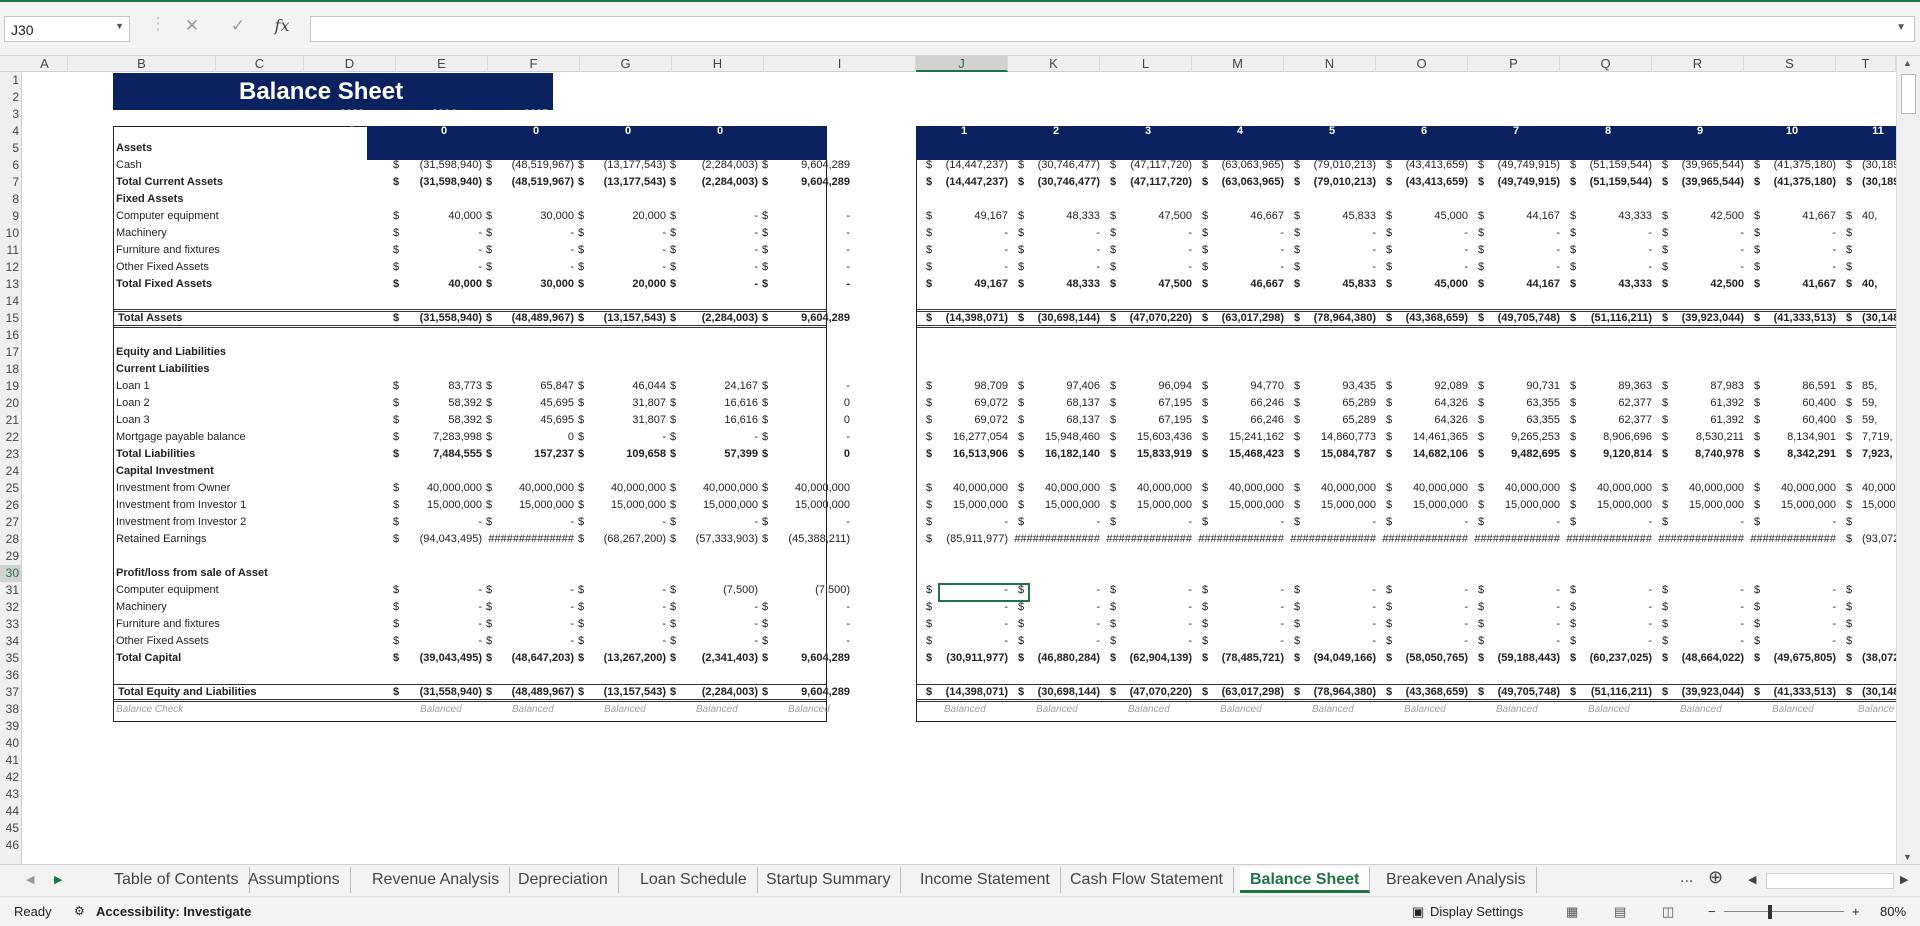 This screenshot has width=1920, height=926. What do you see at coordinates (11, 675) in the screenshot?
I see `row-header-36: 36` at bounding box center [11, 675].